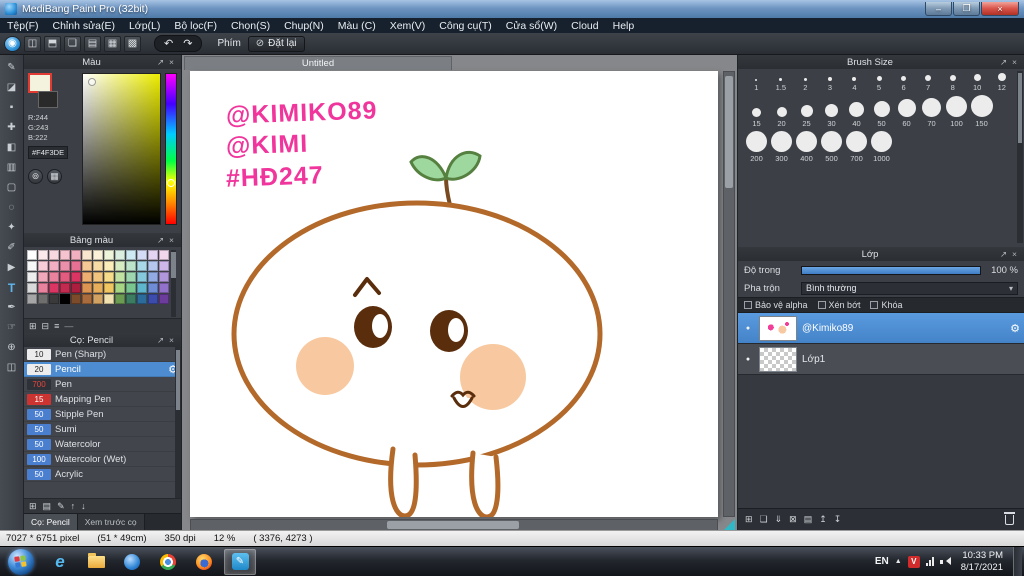 This screenshot has height=576, width=1024. Describe the element at coordinates (531, 26) in the screenshot. I see `menu-item-window: Cửa sổ(W)` at that location.